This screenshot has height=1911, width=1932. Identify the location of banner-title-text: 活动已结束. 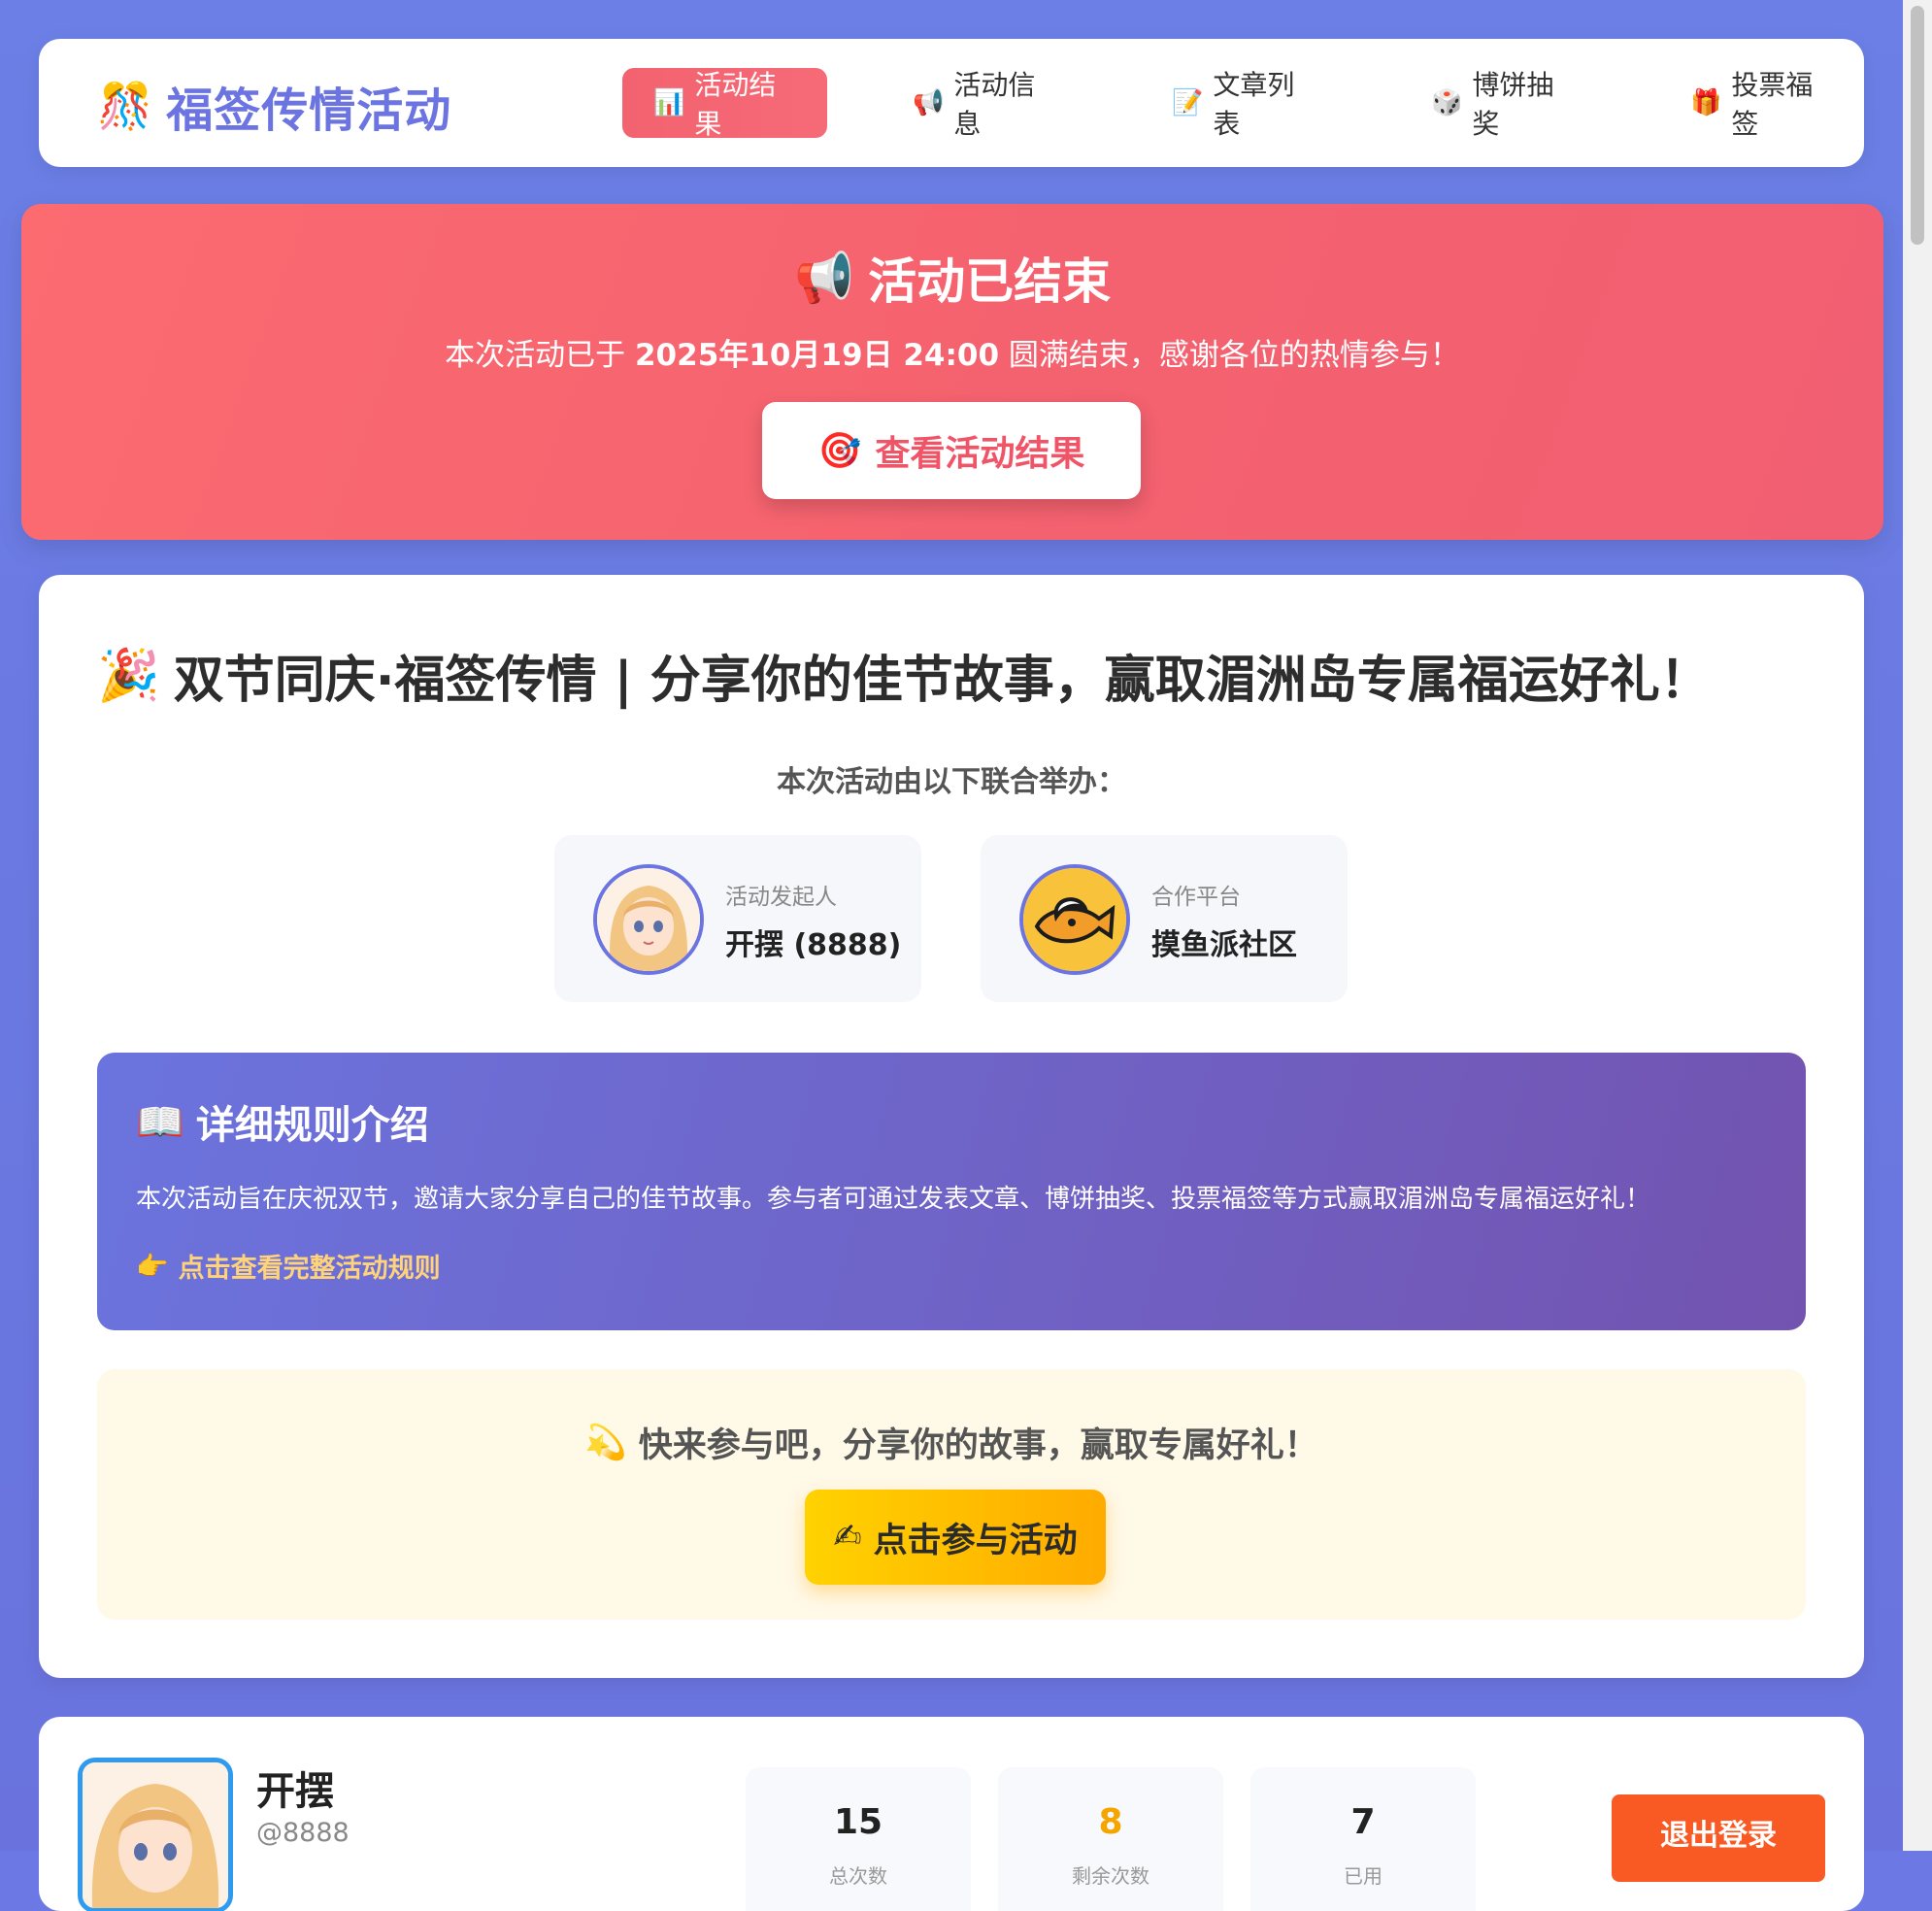
(990, 281).